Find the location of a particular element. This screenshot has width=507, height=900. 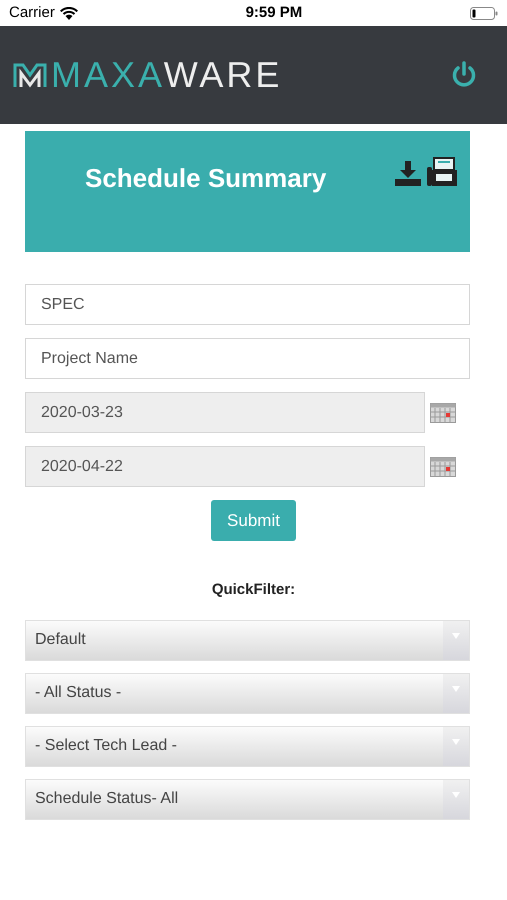

select-dropdown: Default is located at coordinates (247, 640).